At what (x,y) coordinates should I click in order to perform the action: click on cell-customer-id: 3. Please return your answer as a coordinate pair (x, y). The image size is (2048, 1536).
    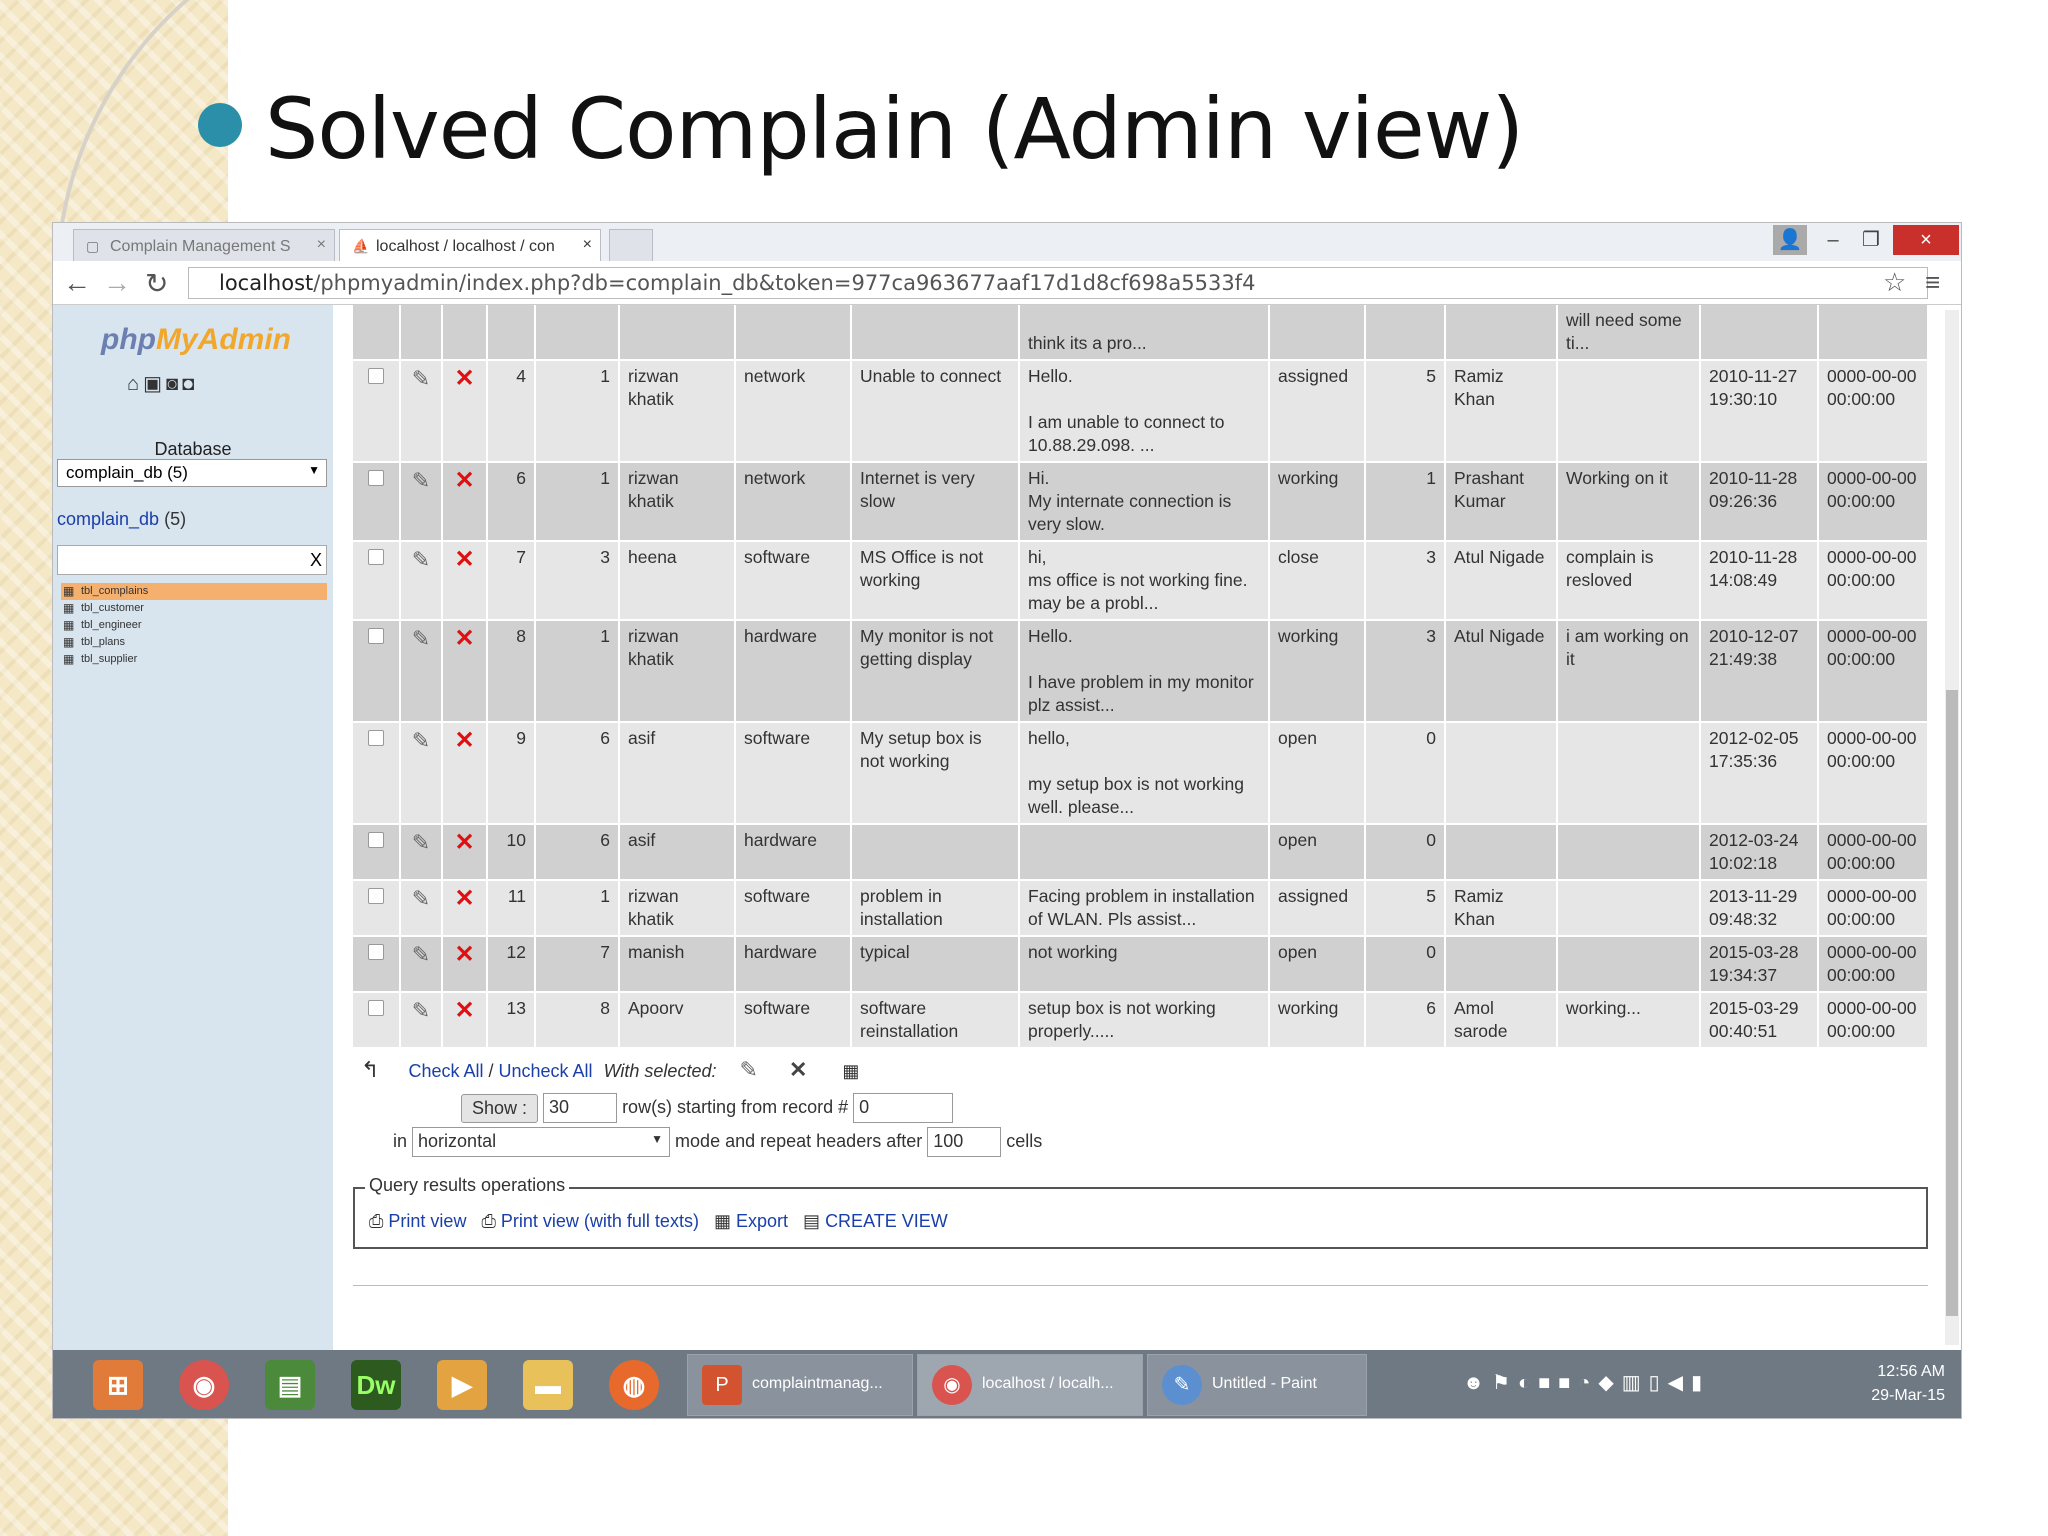
    Looking at the image, I should click on (577, 581).